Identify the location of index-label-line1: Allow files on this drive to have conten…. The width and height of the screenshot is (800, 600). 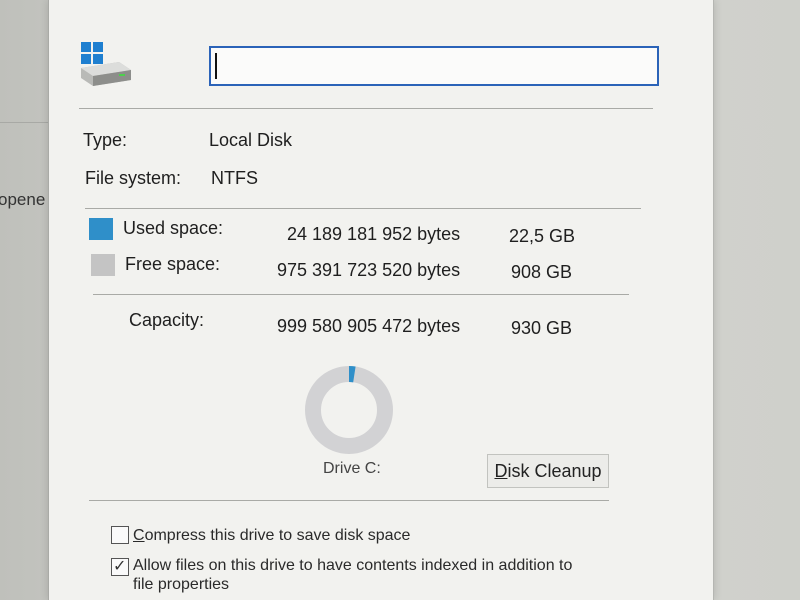
(352, 566).